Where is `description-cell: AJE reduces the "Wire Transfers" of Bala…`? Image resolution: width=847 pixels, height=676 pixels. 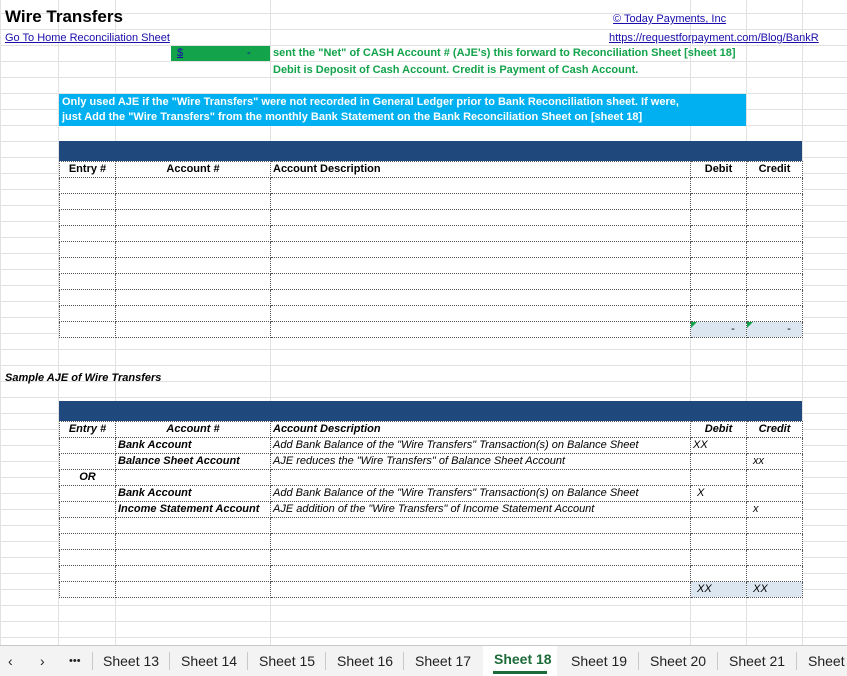
description-cell: AJE reduces the "Wire Transfers" of Bala… is located at coordinates (480, 461).